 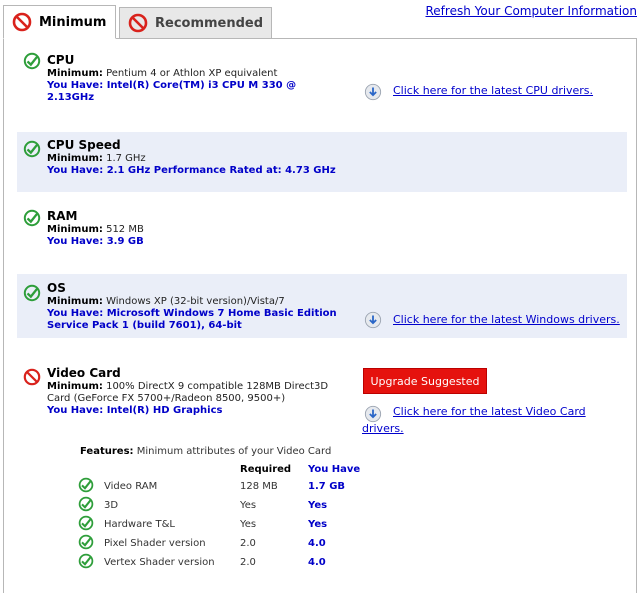 I want to click on ram-you-have: You Have: 3.9 GB, so click(x=95, y=241).